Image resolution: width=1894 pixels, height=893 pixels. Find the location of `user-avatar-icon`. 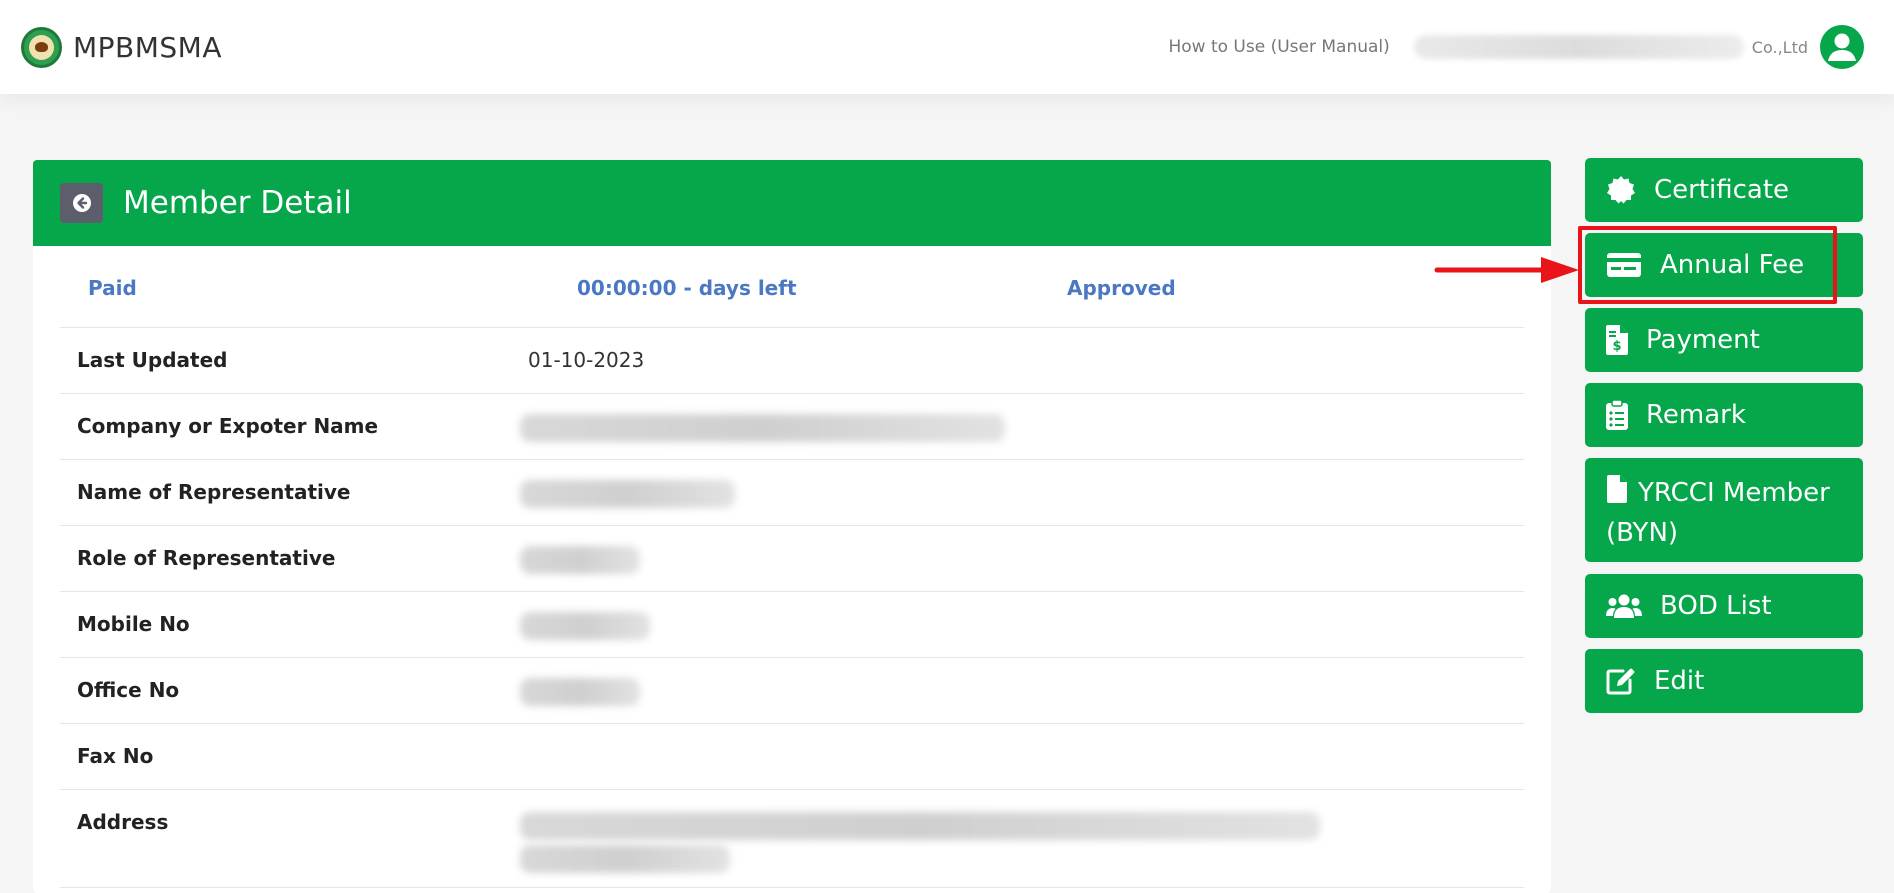

user-avatar-icon is located at coordinates (1842, 47).